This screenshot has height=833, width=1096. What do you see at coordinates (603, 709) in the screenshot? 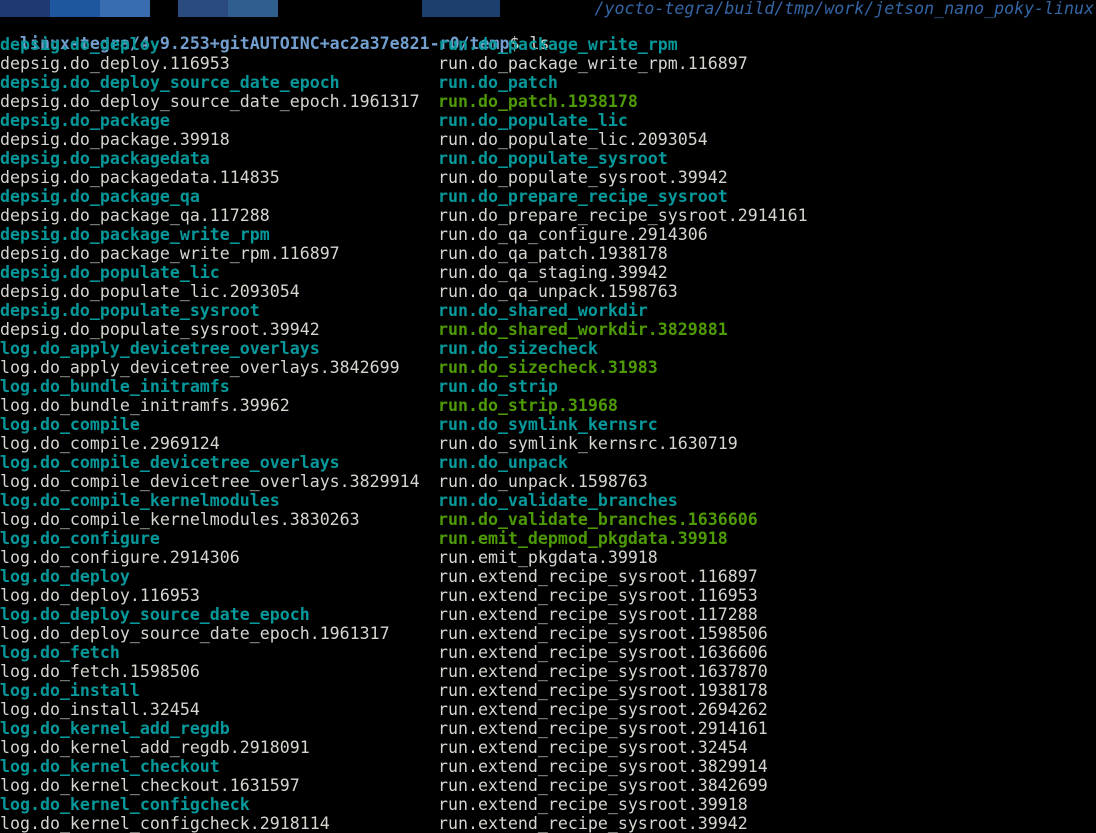
I see `file-entry: run.extend_recipe_sysroot.2694262` at bounding box center [603, 709].